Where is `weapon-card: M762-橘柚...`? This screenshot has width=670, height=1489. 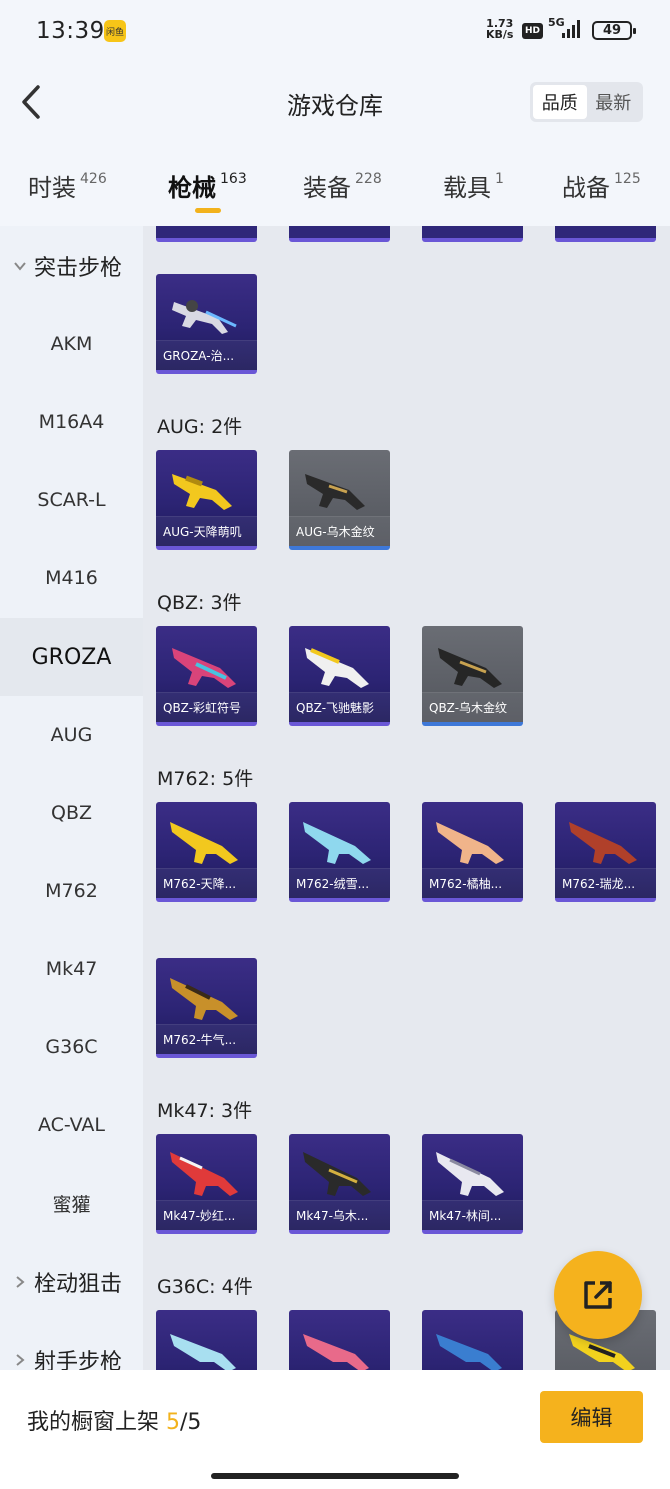 weapon-card: M762-橘柚... is located at coordinates (472, 852).